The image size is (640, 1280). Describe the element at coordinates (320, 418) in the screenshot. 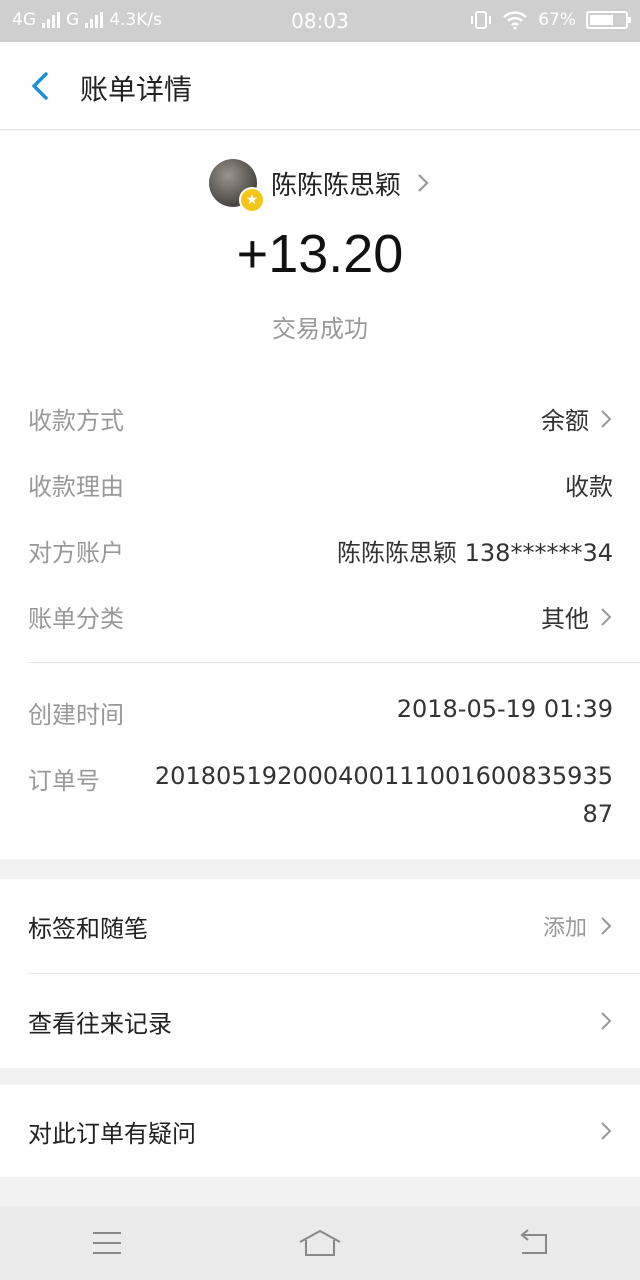

I see `payment-method-row: 收款方式 余额` at that location.